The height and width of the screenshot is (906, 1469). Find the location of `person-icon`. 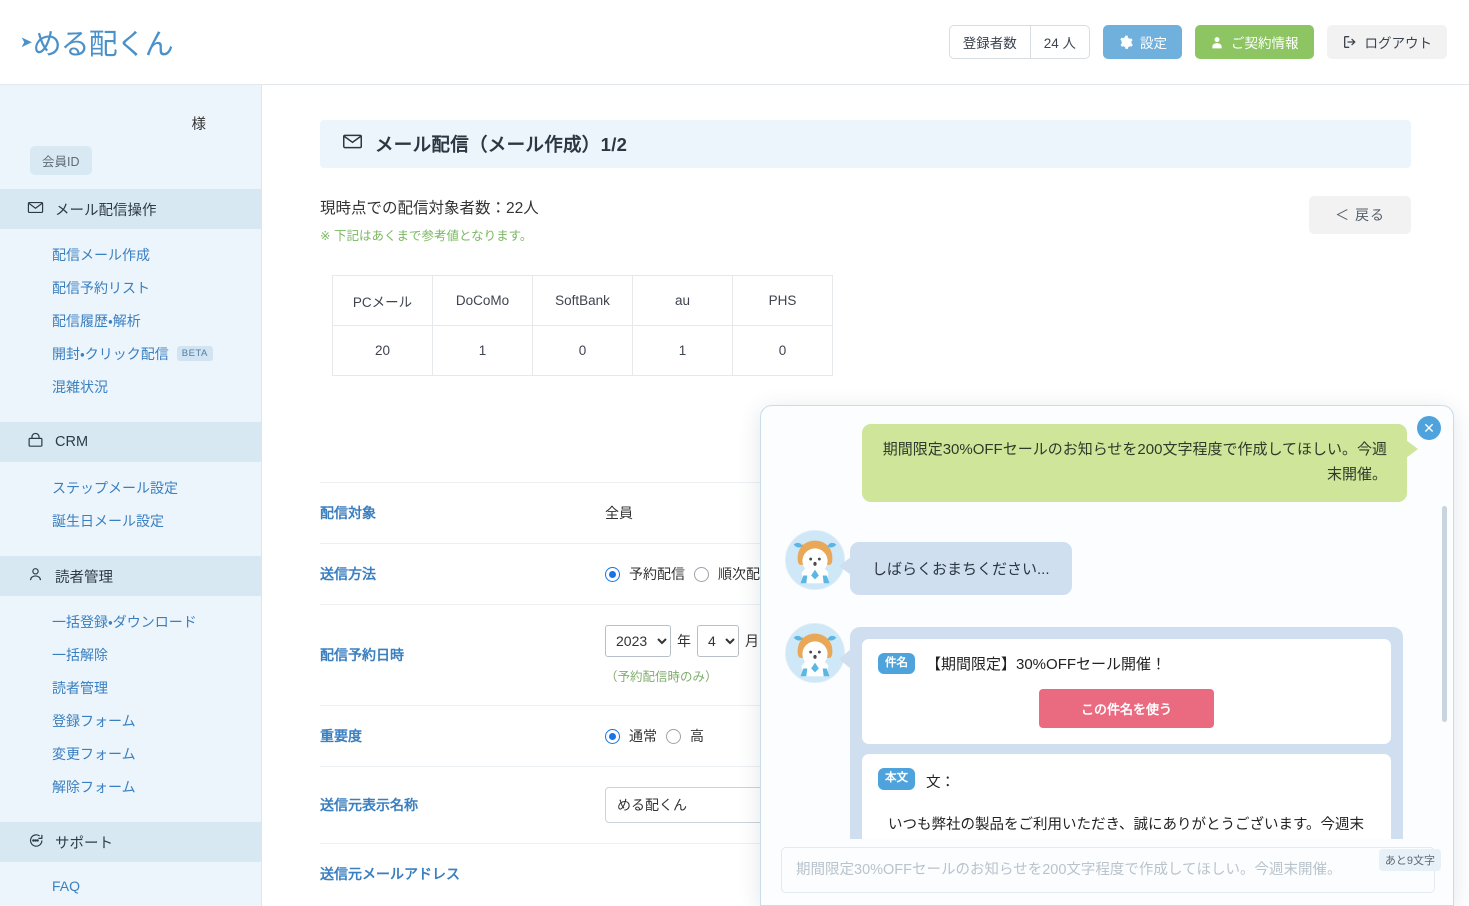

person-icon is located at coordinates (1217, 42).